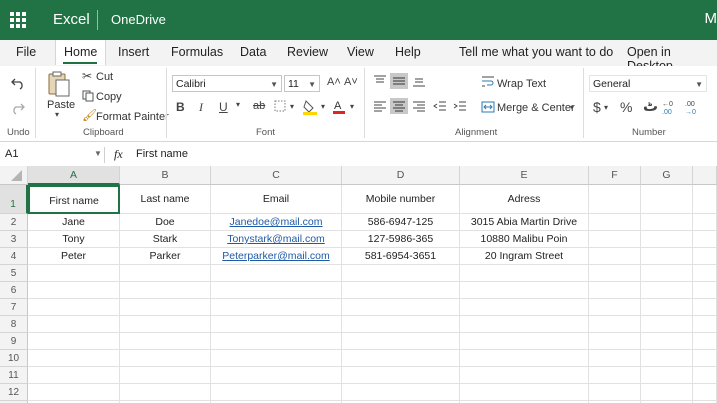 This screenshot has width=717, height=403. What do you see at coordinates (711, 18) in the screenshot?
I see `user-avatar: M` at bounding box center [711, 18].